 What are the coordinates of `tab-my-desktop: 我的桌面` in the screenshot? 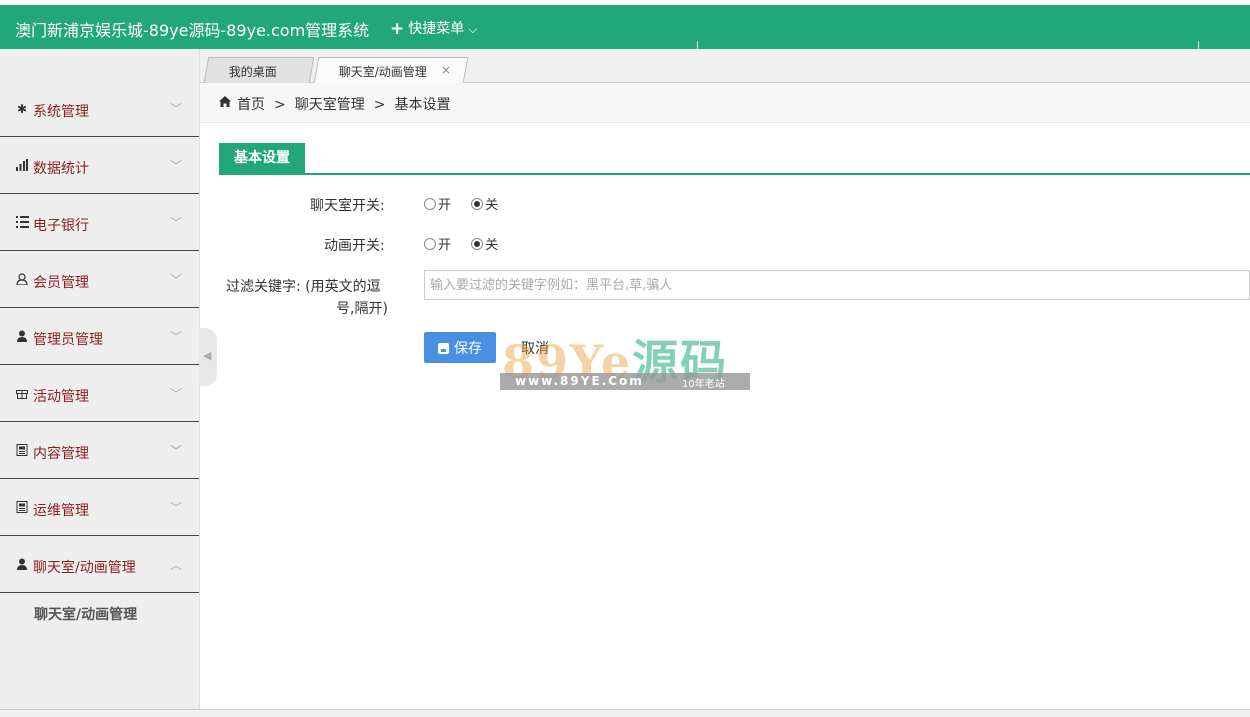 It's located at (259, 70).